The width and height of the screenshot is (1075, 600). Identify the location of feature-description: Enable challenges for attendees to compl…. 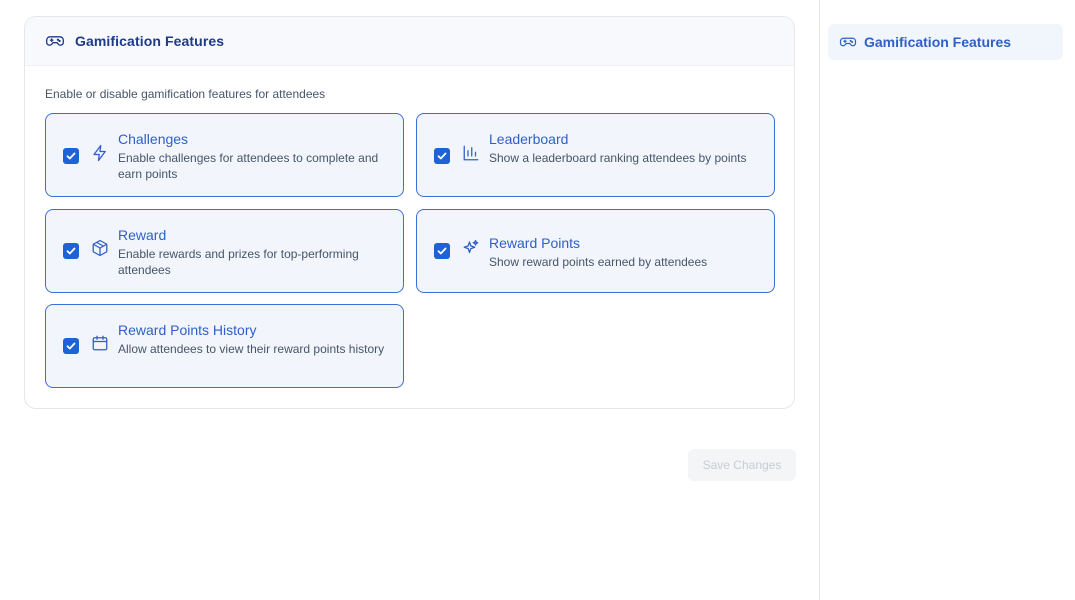
(248, 166).